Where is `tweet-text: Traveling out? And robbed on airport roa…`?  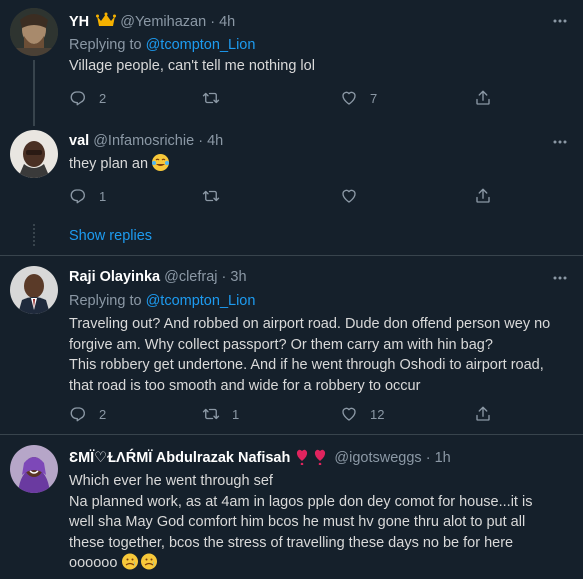
tweet-text: Traveling out? And robbed on airport roa… is located at coordinates (321, 355).